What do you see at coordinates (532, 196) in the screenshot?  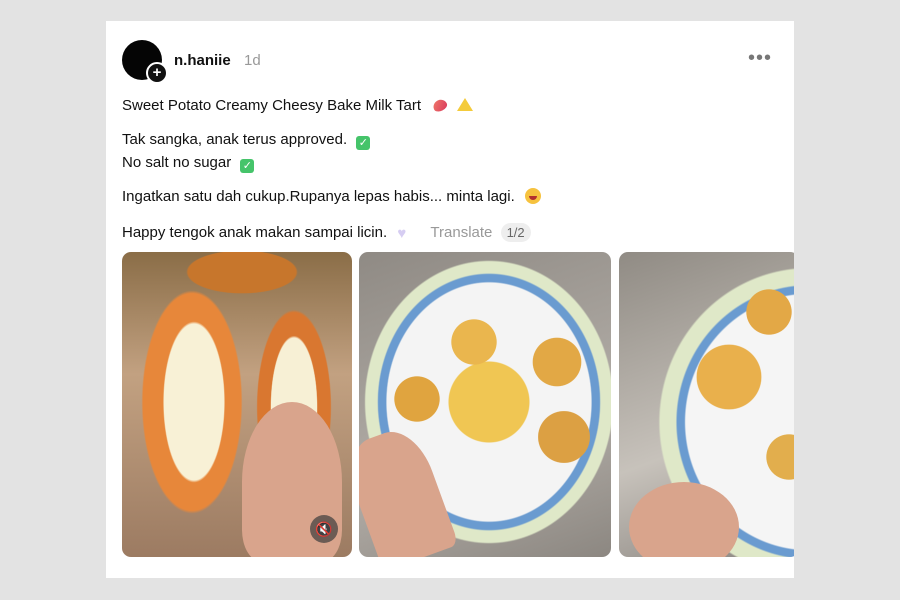 I see `laughing-face-icon` at bounding box center [532, 196].